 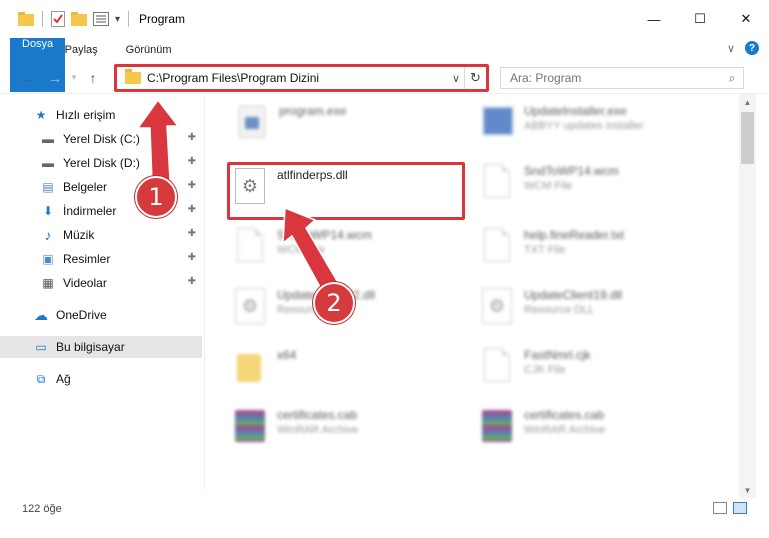 I want to click on recent-locations-button: ▾, so click(x=74, y=77).